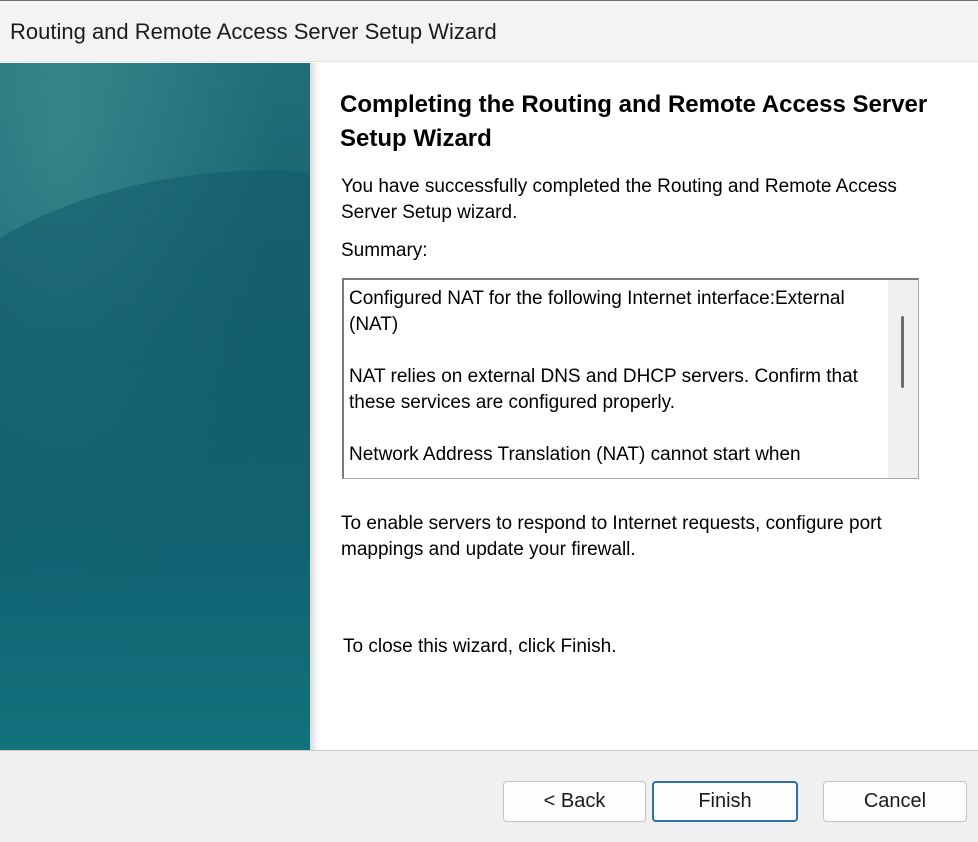  I want to click on back-button: < Back, so click(574, 801).